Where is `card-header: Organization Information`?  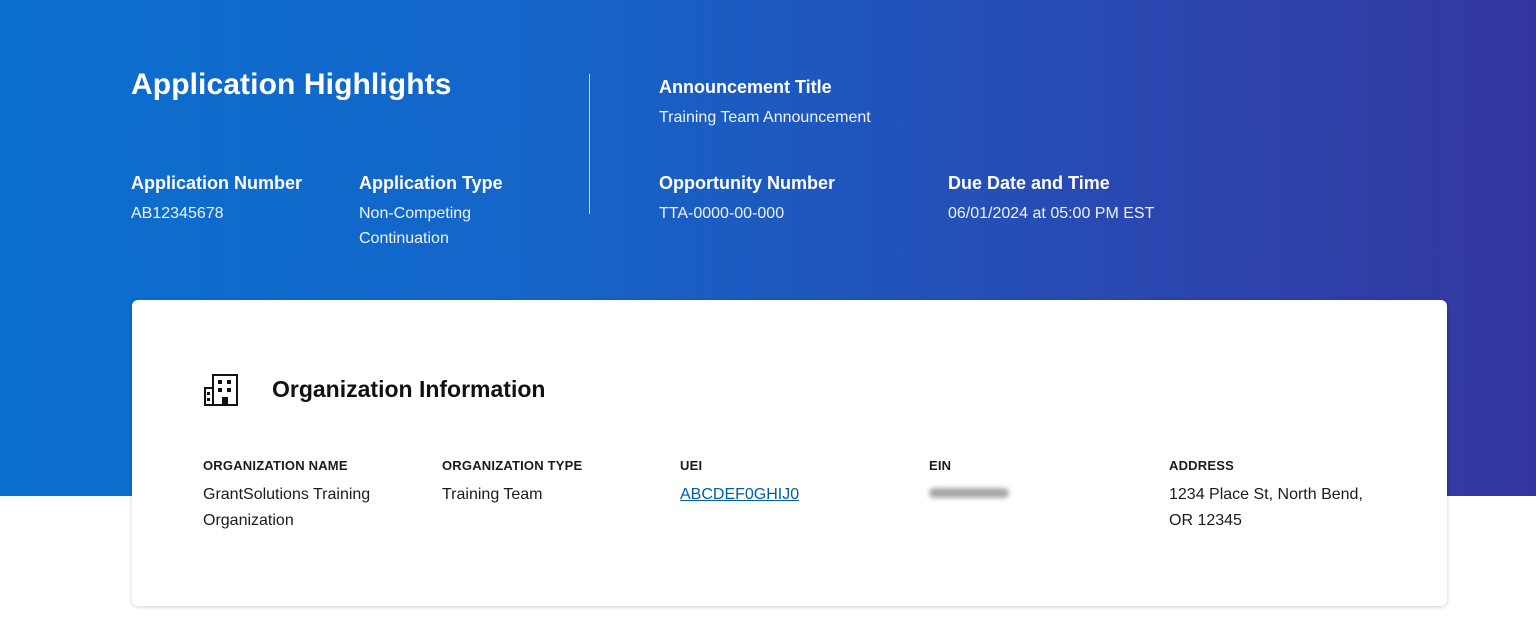 card-header: Organization Information is located at coordinates (373, 389).